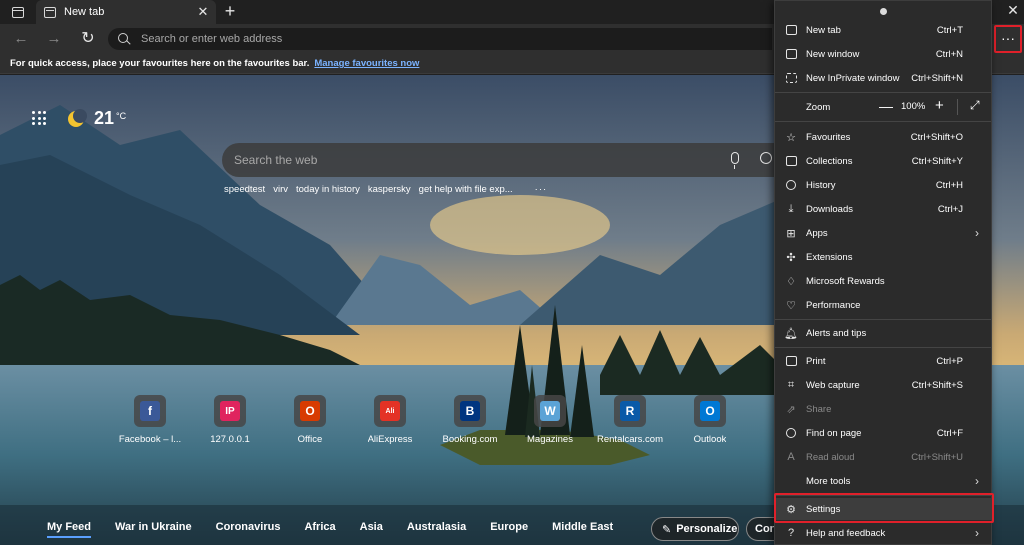  Describe the element at coordinates (791, 78) in the screenshot. I see `inprivate-icon` at that location.